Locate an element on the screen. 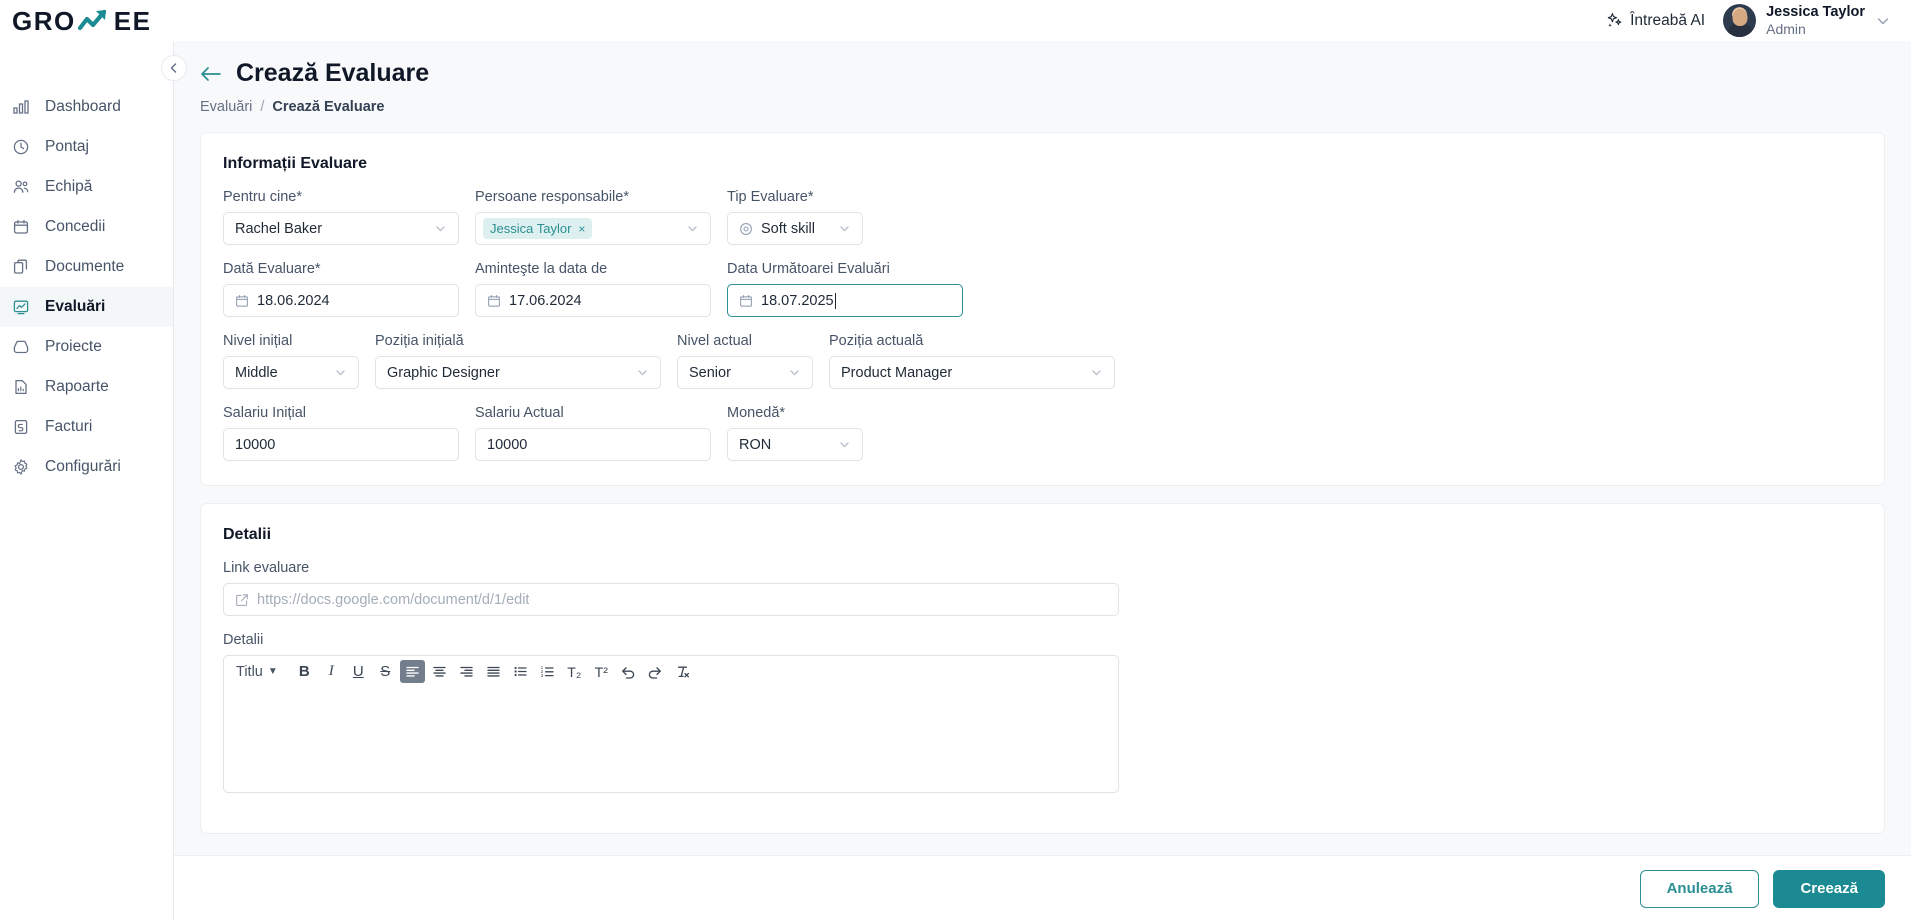 Image resolution: width=1911 pixels, height=921 pixels. align-left-button is located at coordinates (412, 671).